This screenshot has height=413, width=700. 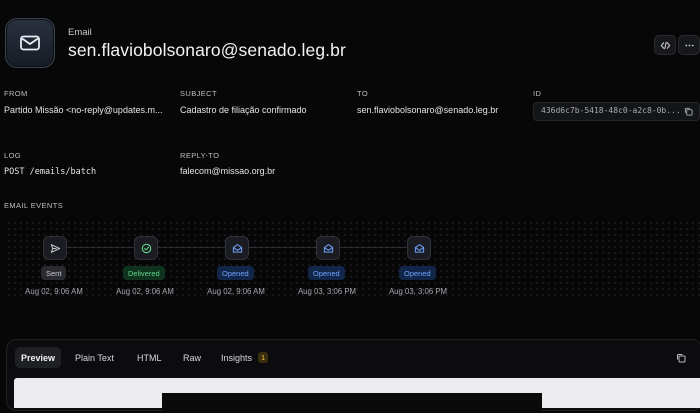 I want to click on to-label: TO, so click(x=363, y=93).